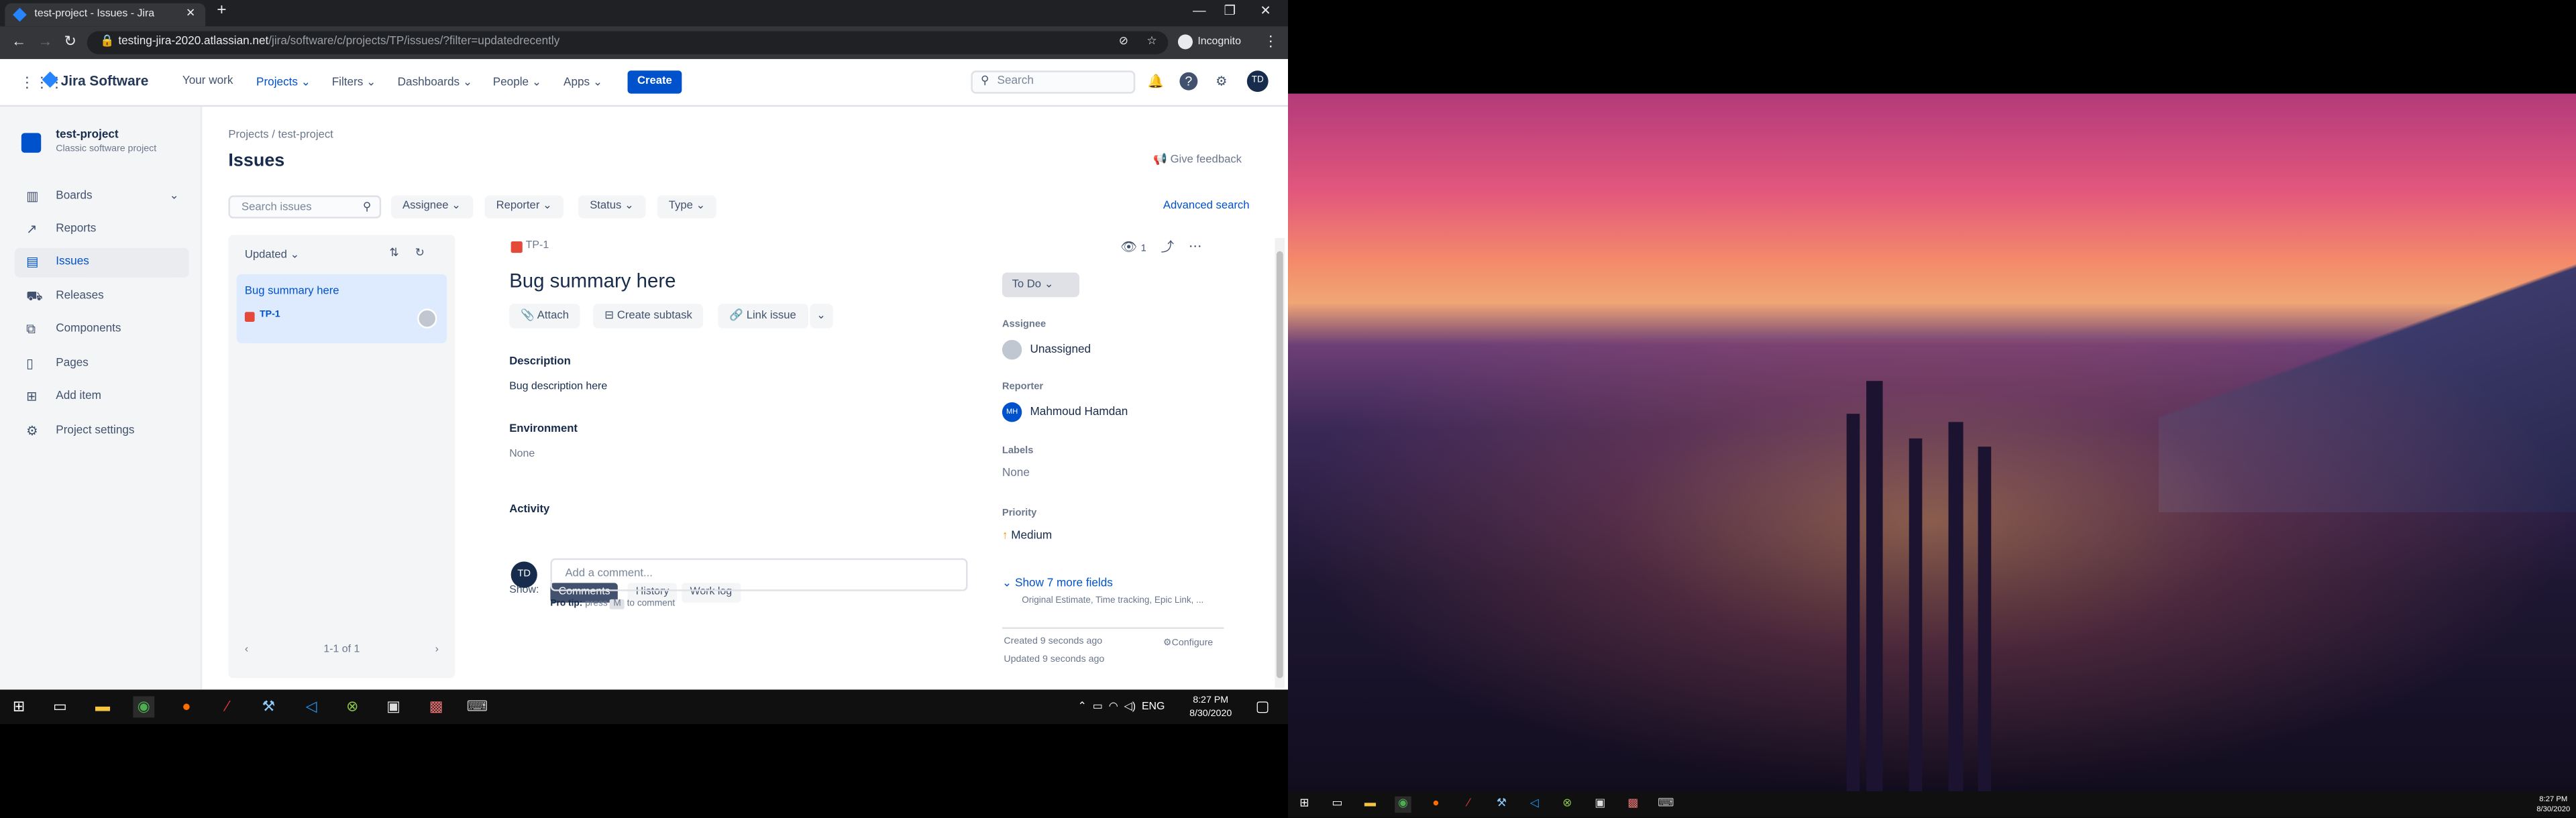 The image size is (2576, 818). I want to click on nav-apps: Apps ⌄, so click(583, 82).